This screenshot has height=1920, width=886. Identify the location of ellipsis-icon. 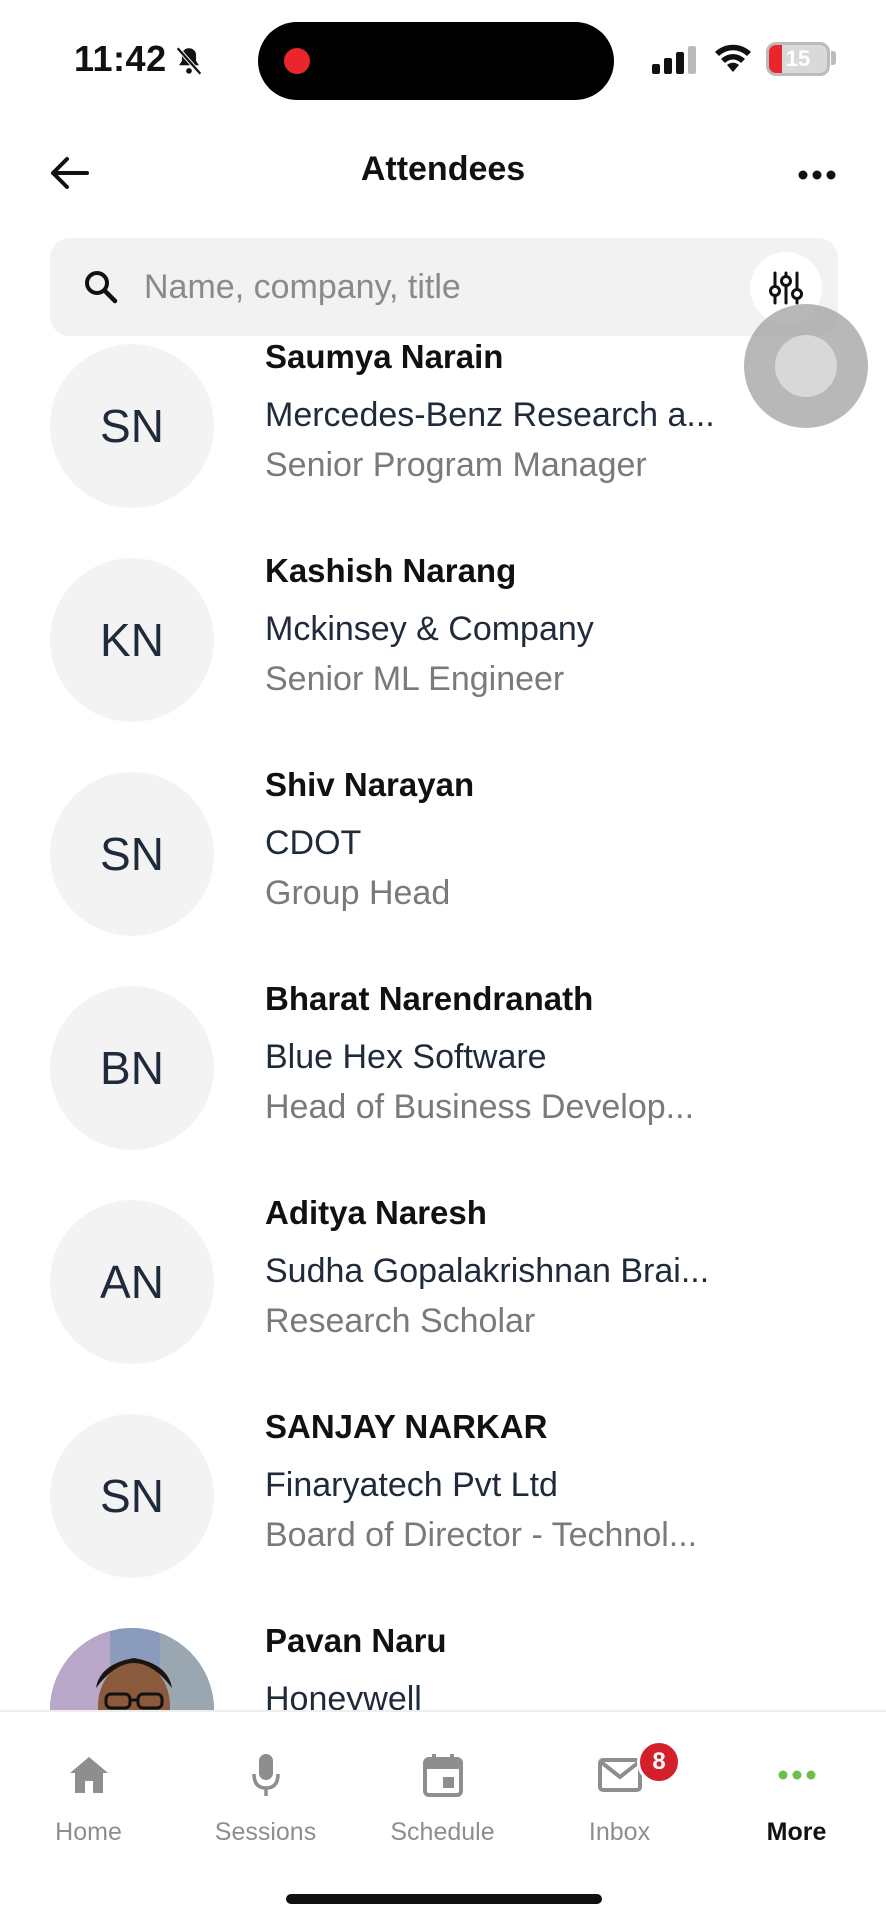
(817, 175).